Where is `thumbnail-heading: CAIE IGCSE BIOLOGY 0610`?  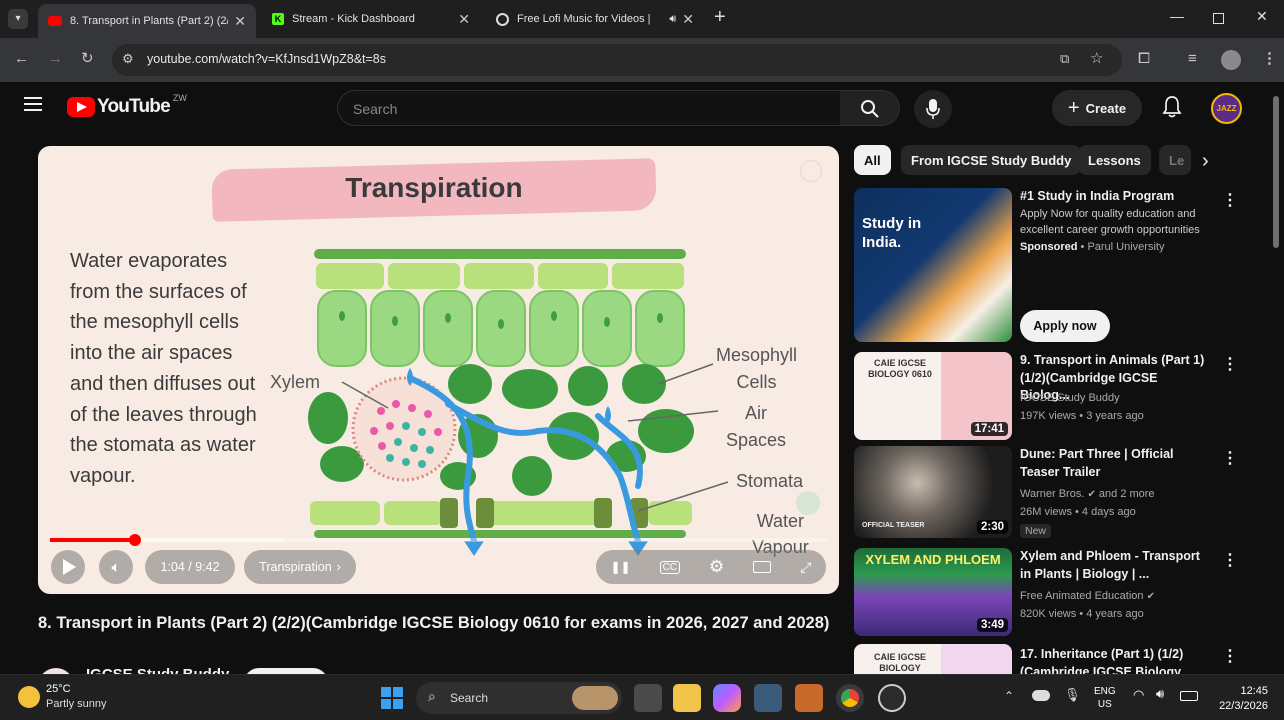 thumbnail-heading: CAIE IGCSE BIOLOGY 0610 is located at coordinates (900, 368).